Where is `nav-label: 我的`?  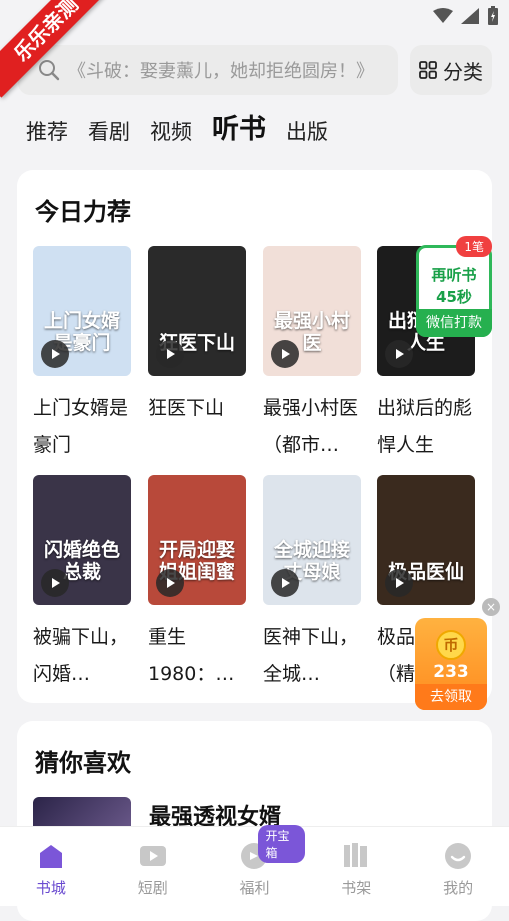 nav-label: 我的 is located at coordinates (458, 888).